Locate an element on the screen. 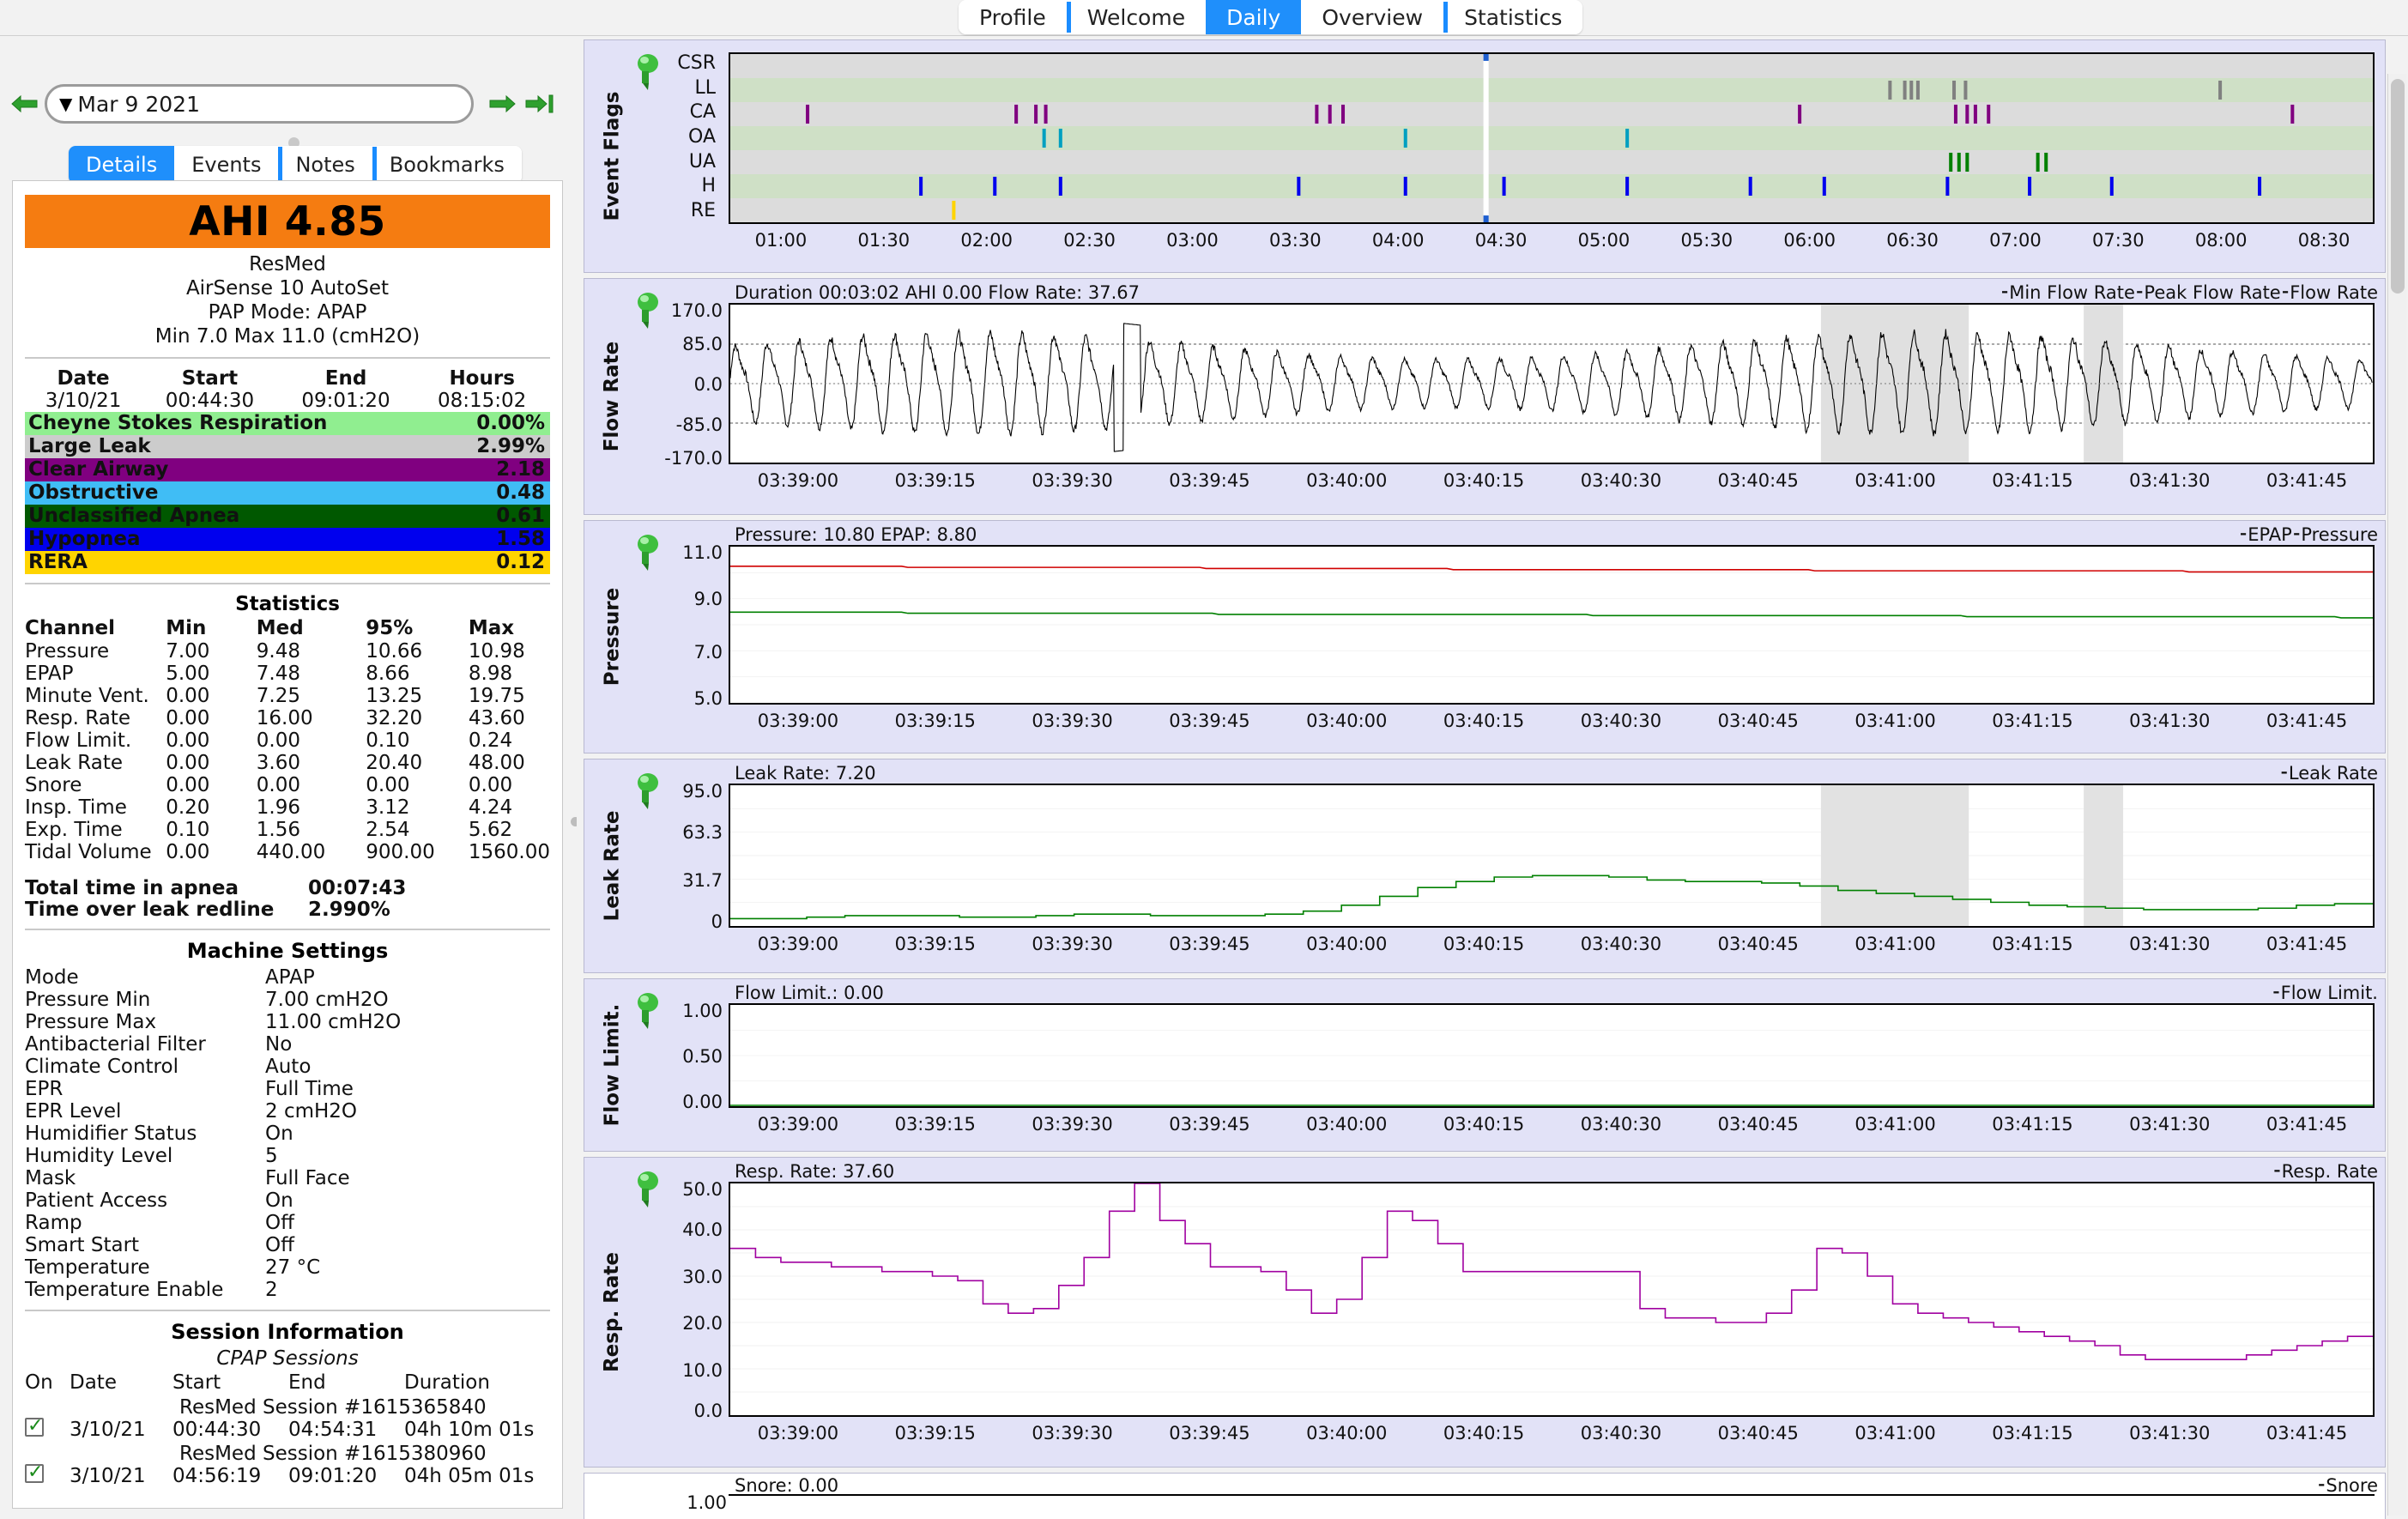  resp-rate-xtick: 03:39:15 is located at coordinates (935, 1433).